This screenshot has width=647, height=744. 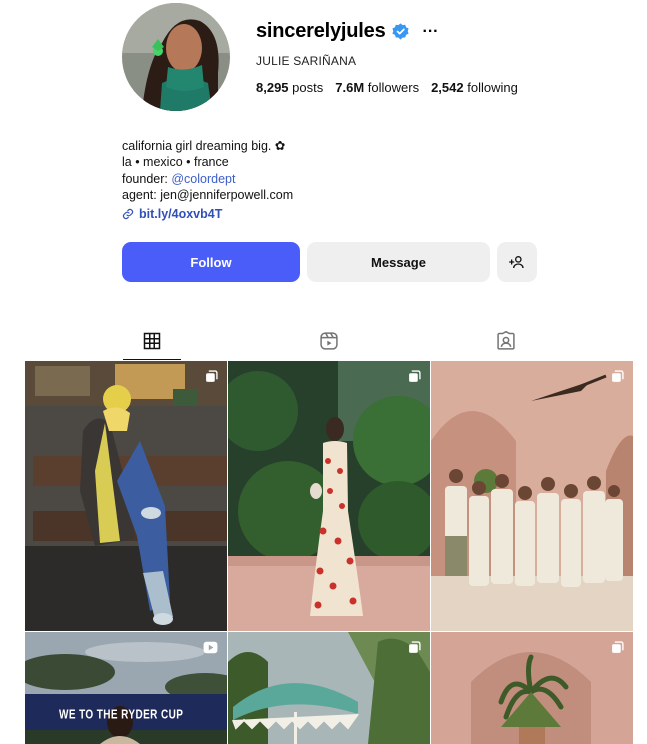 I want to click on grid-icon, so click(x=152, y=341).